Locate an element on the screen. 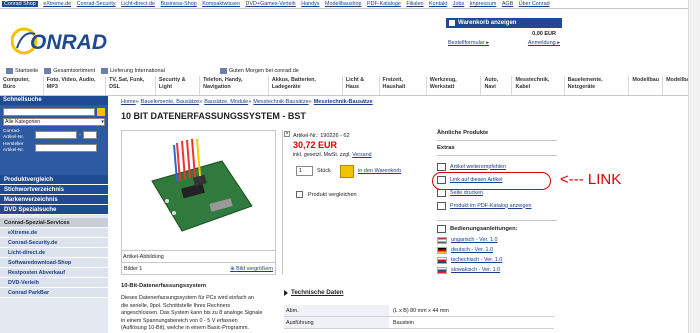 This screenshot has height=333, width=700. conrad-artnr-suffix-input is located at coordinates (90, 134).